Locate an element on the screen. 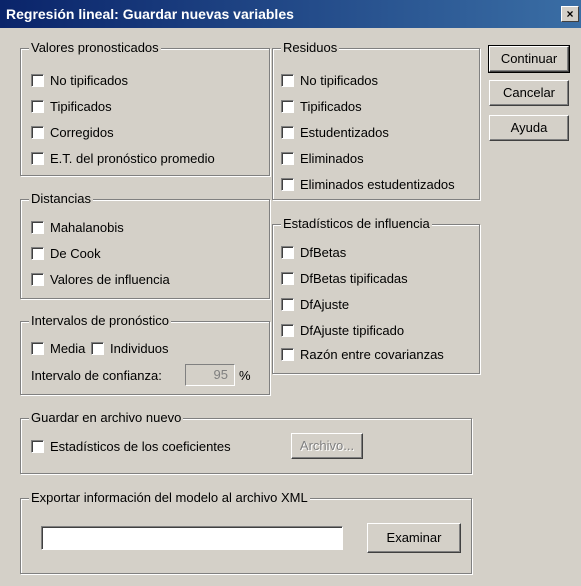 The width and height of the screenshot is (581, 586). group-save-title: Guardar en archivo nuevo is located at coordinates (106, 417).